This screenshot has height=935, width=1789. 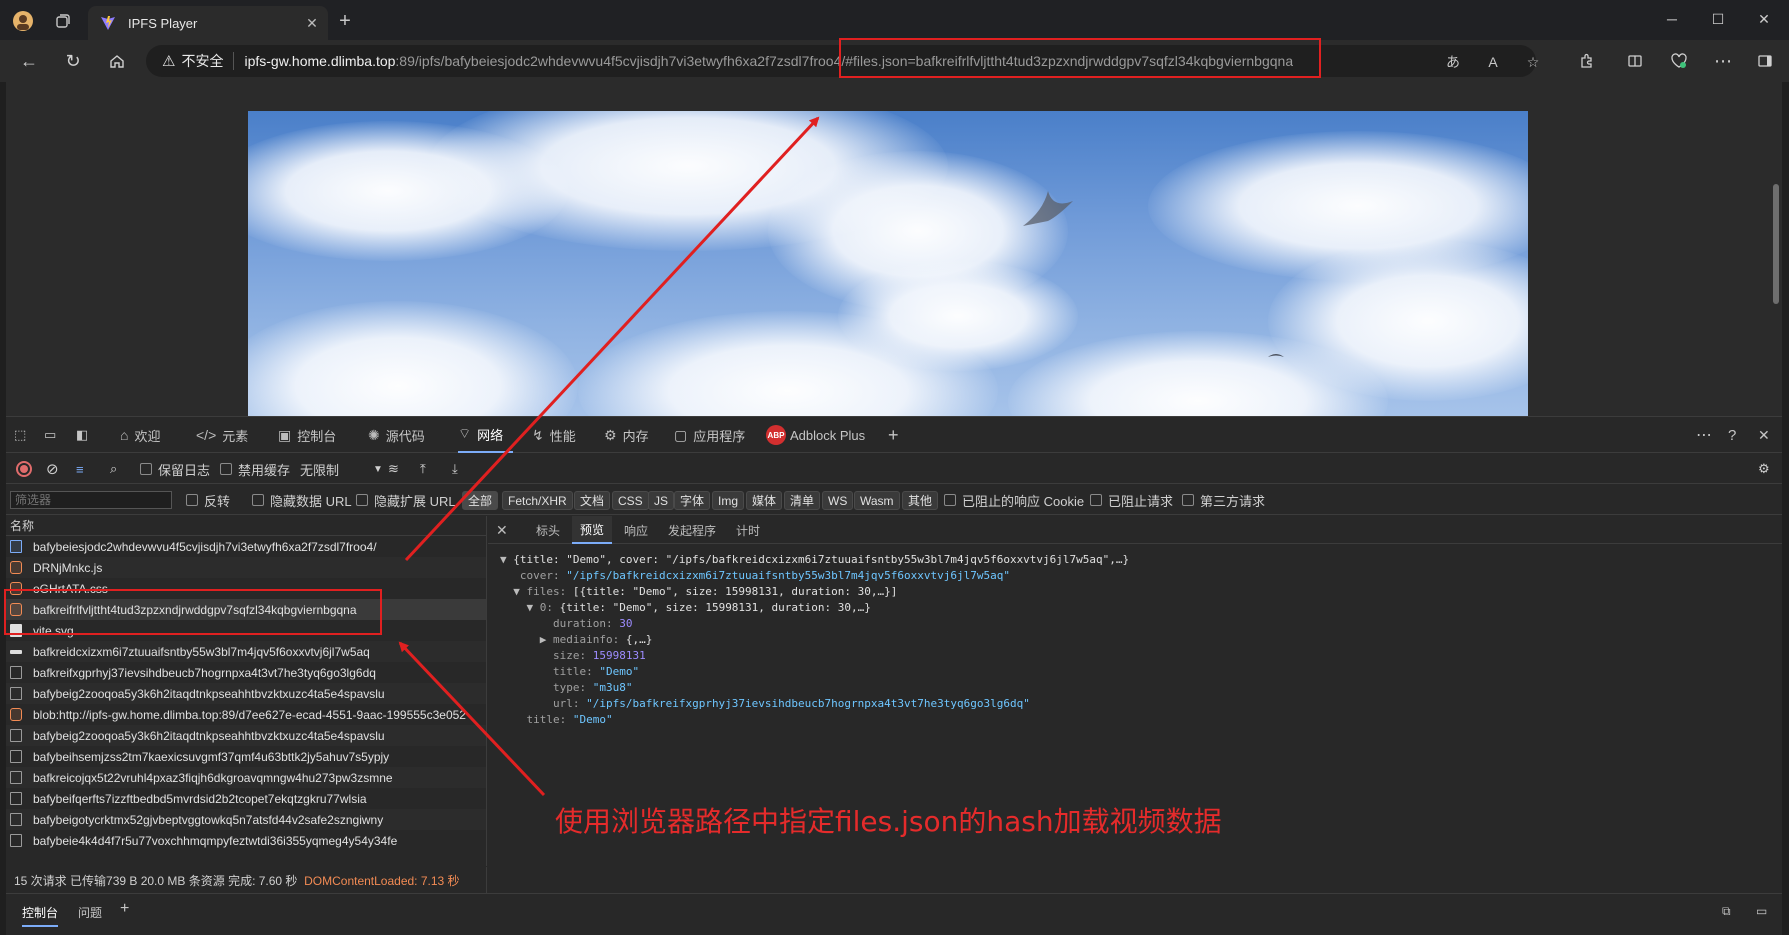 I want to click on arrow-to-request, so click(x=472, y=719).